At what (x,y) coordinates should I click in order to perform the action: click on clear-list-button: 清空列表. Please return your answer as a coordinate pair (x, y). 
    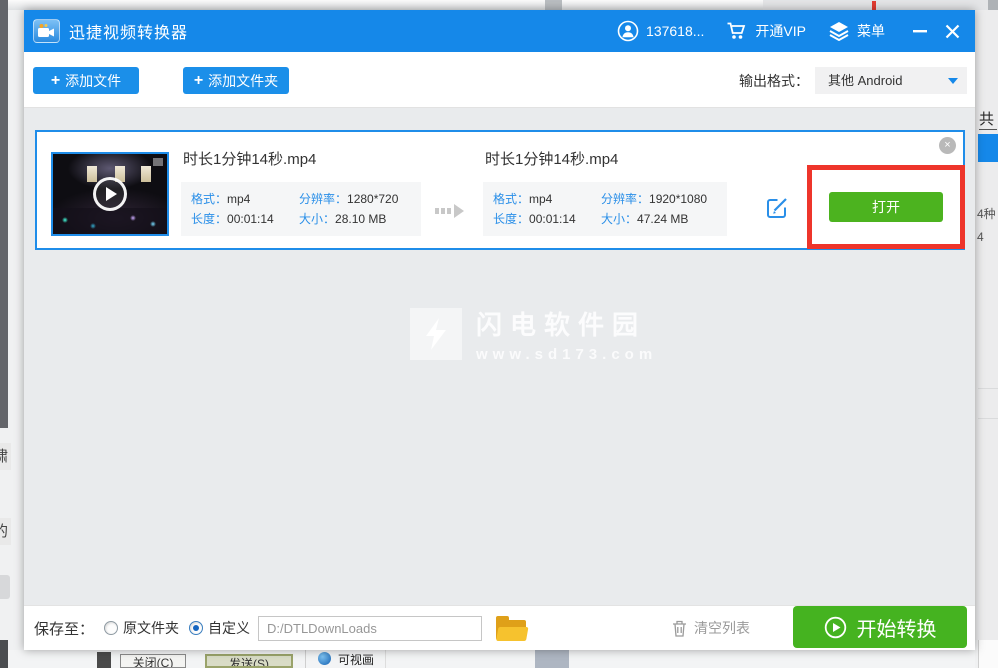
    Looking at the image, I should click on (711, 628).